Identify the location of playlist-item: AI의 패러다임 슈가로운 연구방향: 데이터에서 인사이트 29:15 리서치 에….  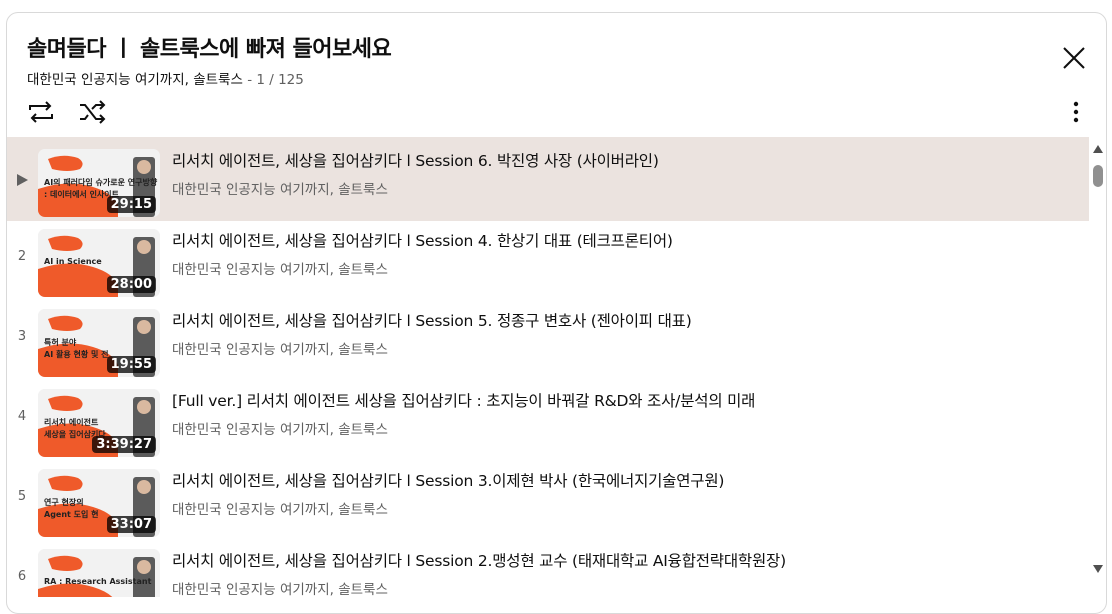
(548, 179).